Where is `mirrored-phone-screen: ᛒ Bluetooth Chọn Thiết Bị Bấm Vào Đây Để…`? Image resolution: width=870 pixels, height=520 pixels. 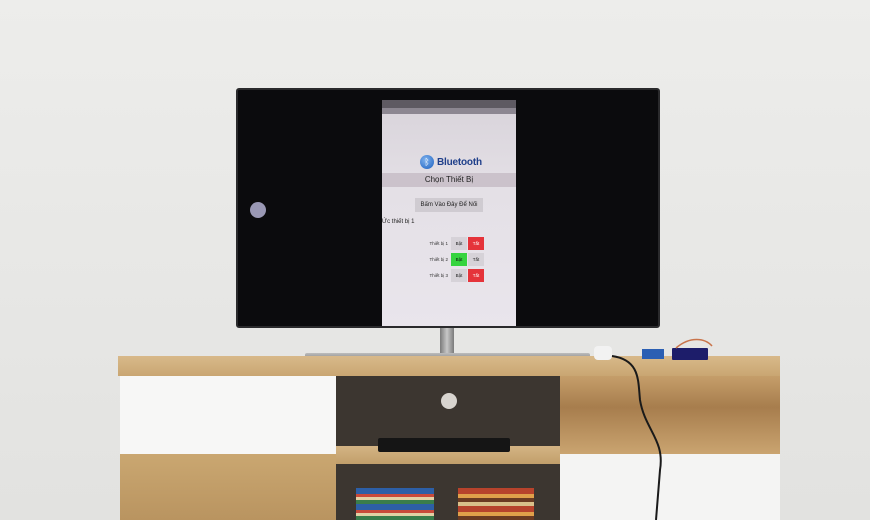
mirrored-phone-screen: ᛒ Bluetooth Chọn Thiết Bị Bấm Vào Đây Để… is located at coordinates (449, 213).